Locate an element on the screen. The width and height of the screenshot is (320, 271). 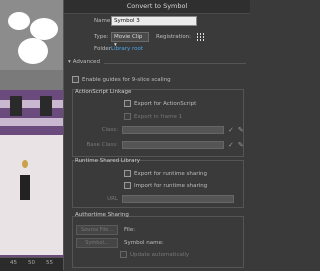
guides-label: Enable guides for 9-slice scaling is located at coordinates (126, 79).